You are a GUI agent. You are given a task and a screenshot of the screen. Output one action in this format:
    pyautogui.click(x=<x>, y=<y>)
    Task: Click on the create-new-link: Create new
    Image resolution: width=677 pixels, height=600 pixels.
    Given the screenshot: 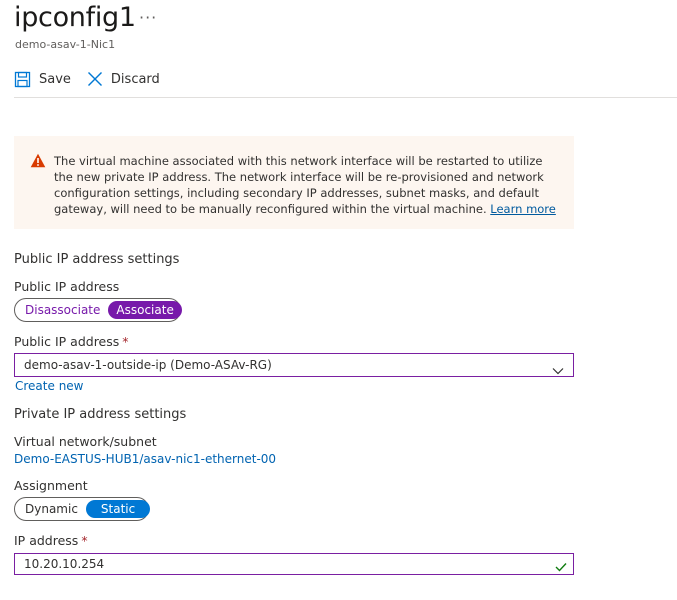 What is the action you would take?
    pyautogui.click(x=49, y=386)
    